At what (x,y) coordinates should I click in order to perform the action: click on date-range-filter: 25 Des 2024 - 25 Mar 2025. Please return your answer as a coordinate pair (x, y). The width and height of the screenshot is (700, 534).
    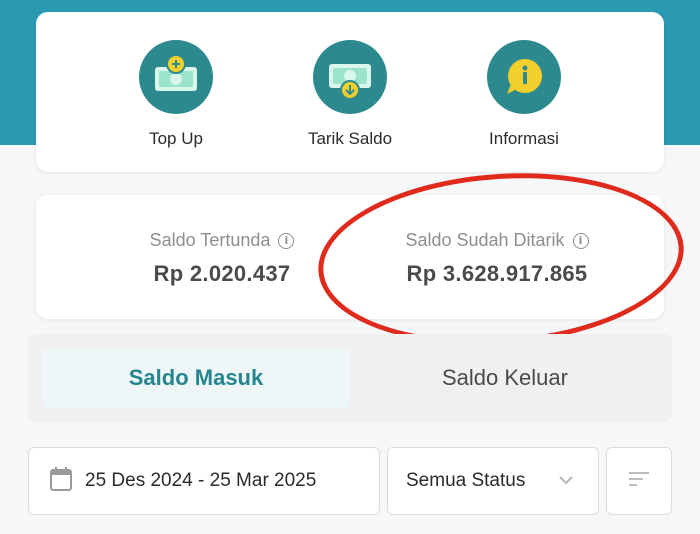
    Looking at the image, I should click on (204, 481).